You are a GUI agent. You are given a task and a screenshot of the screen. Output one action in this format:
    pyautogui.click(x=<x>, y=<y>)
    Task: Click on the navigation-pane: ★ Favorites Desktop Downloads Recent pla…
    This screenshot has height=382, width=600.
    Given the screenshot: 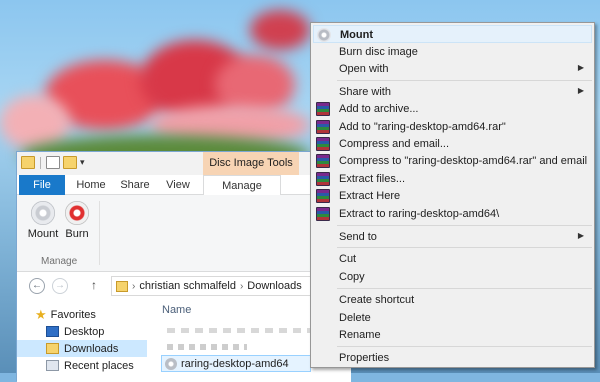 What is the action you would take?
    pyautogui.click(x=82, y=341)
    